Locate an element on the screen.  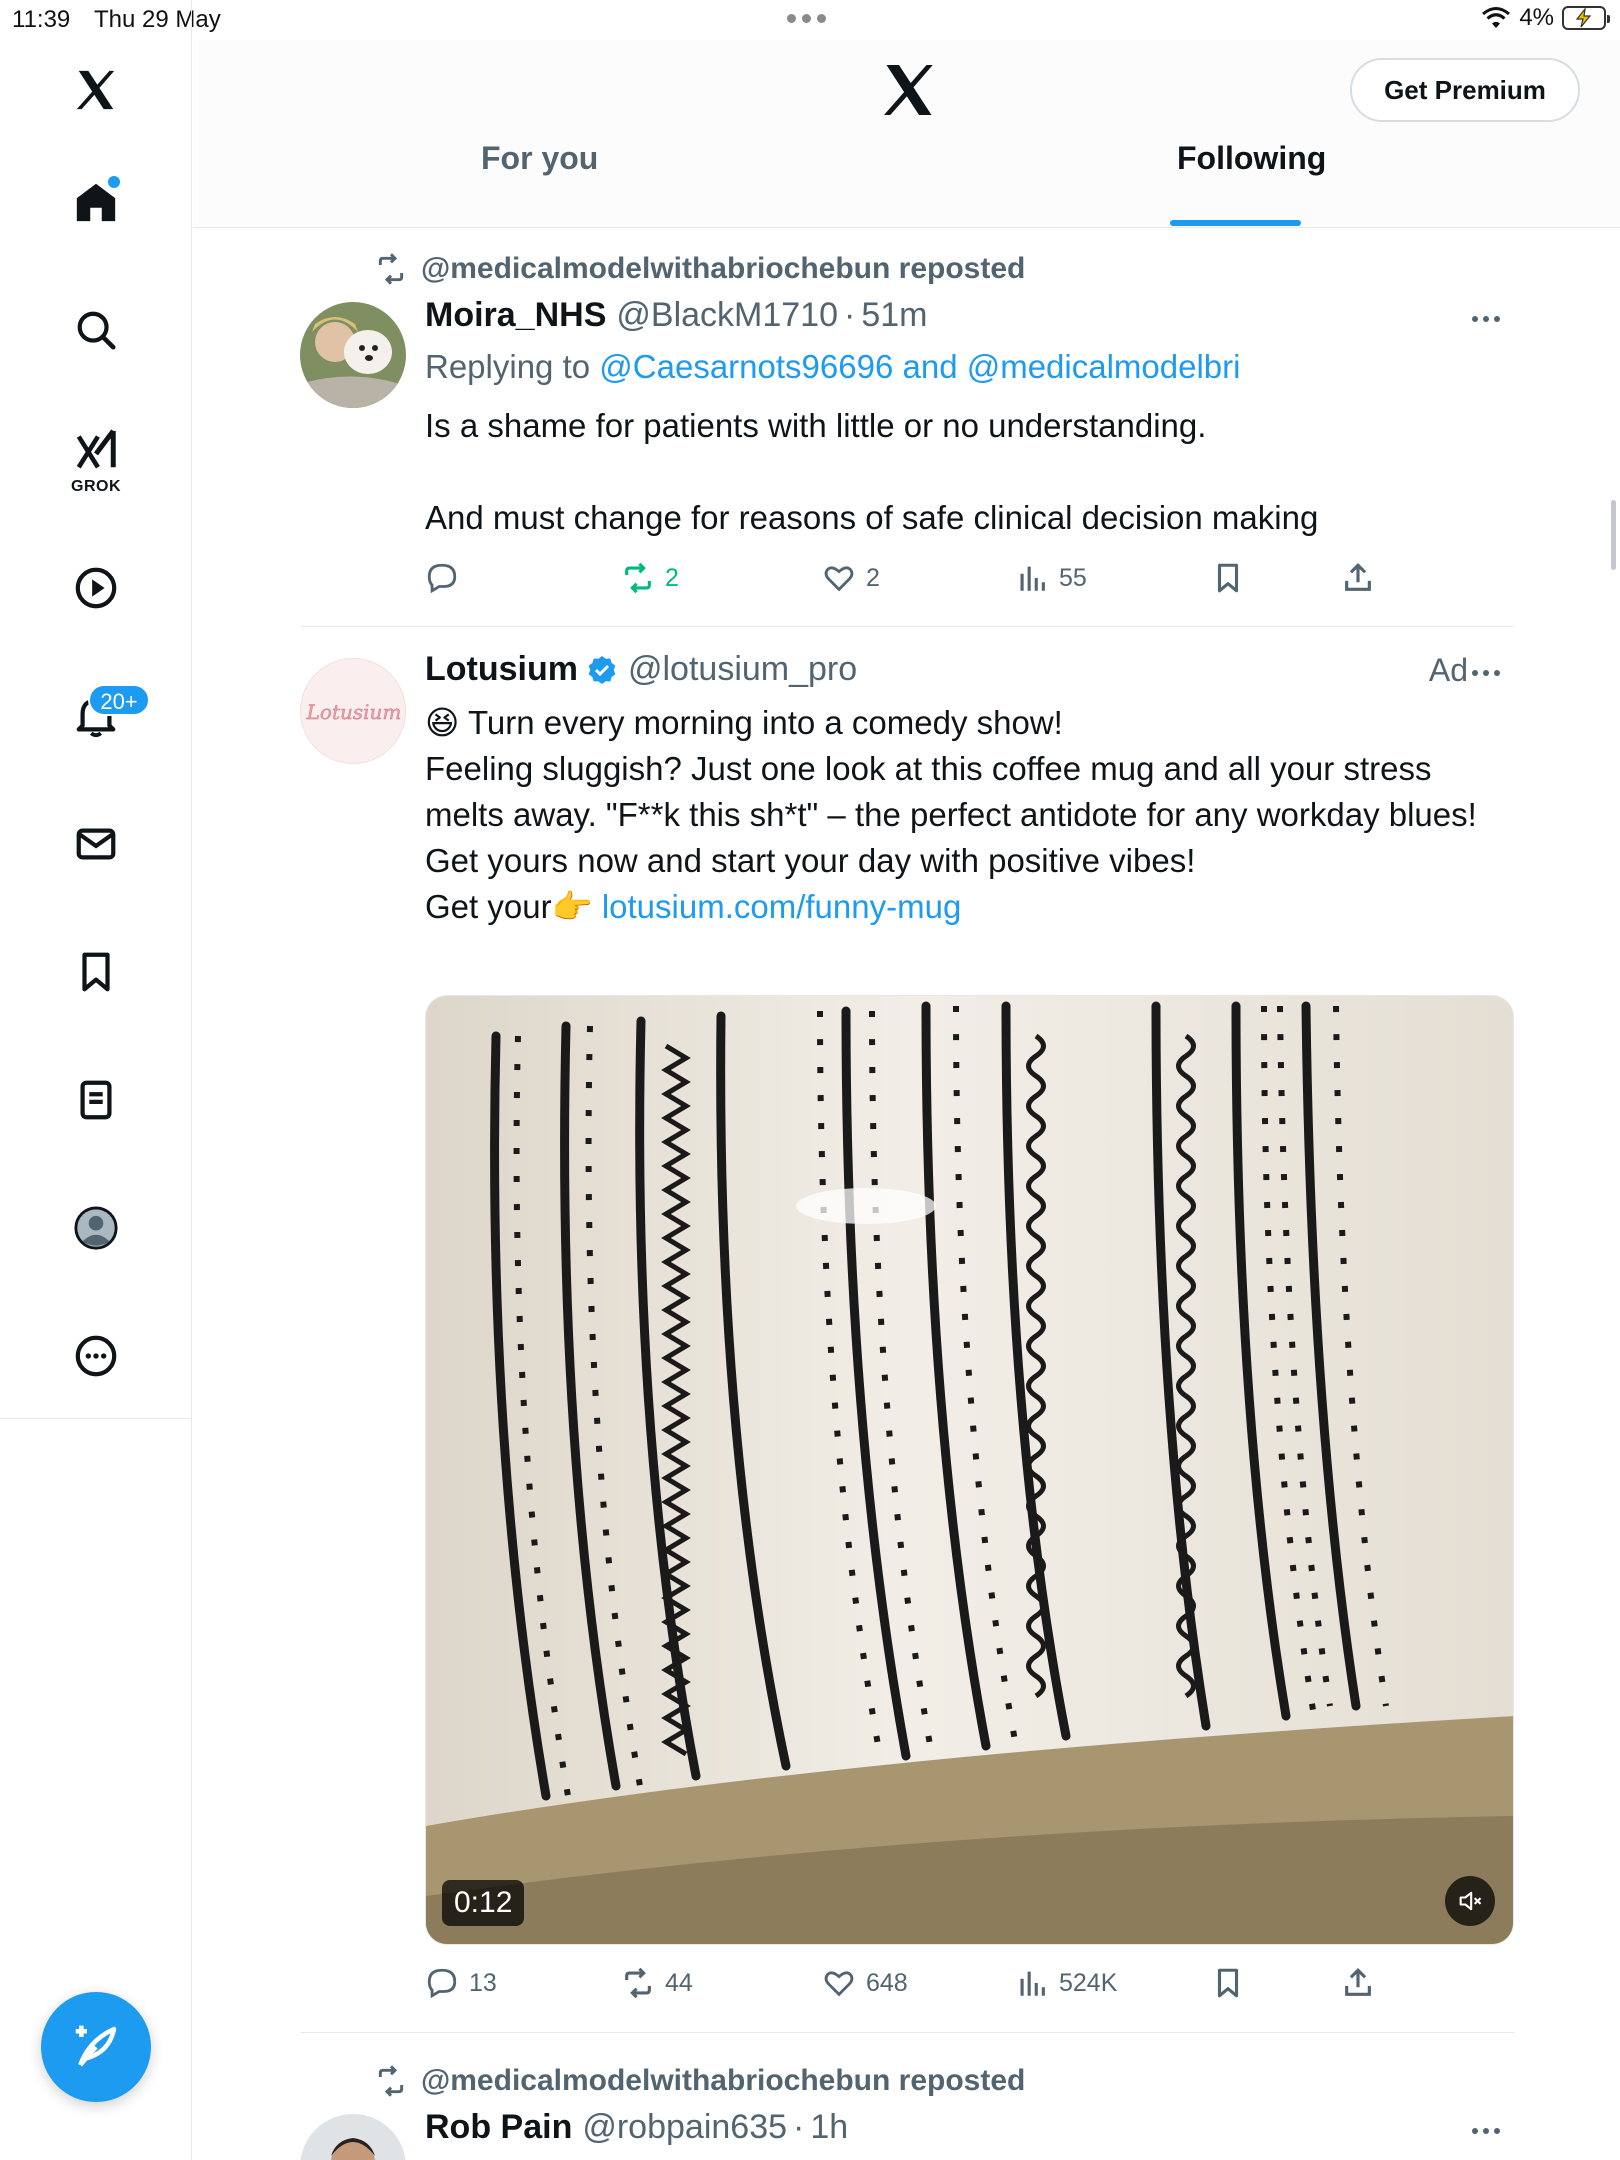
author-handle: @robpain635 is located at coordinates (684, 2127).